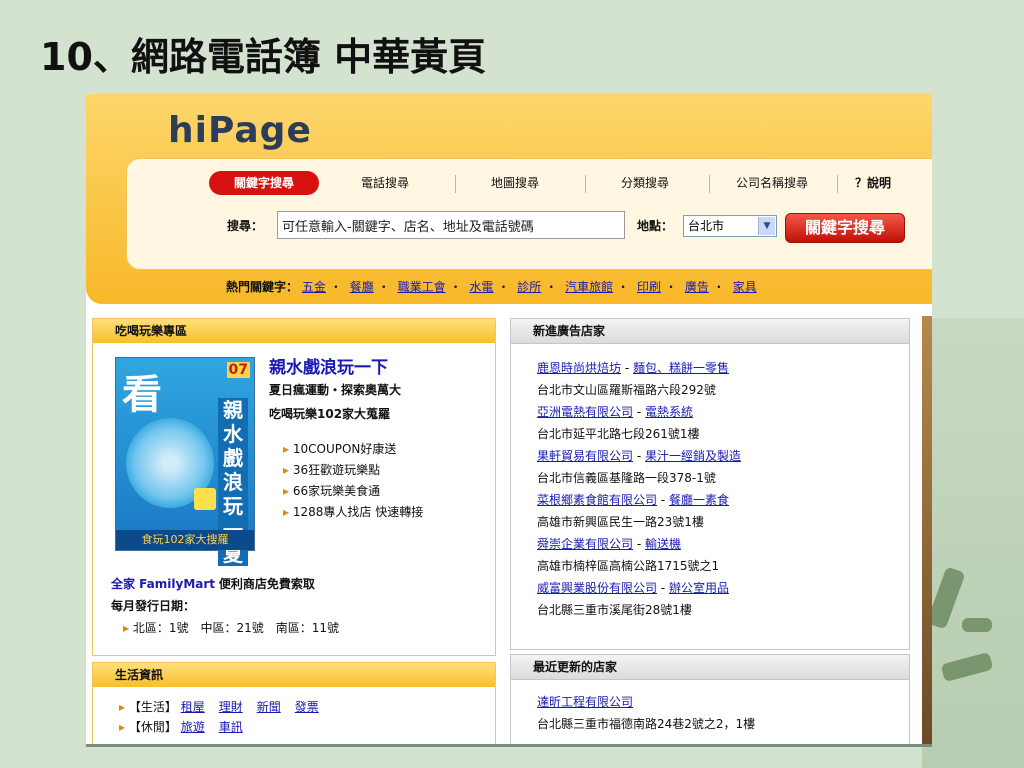 Image resolution: width=1024 pixels, height=768 pixels. I want to click on recent-updates-box: 最近更新的店家 達昕工程有限公司 台北縣三重市福德南路24巷2號之2，1樓, so click(710, 700).